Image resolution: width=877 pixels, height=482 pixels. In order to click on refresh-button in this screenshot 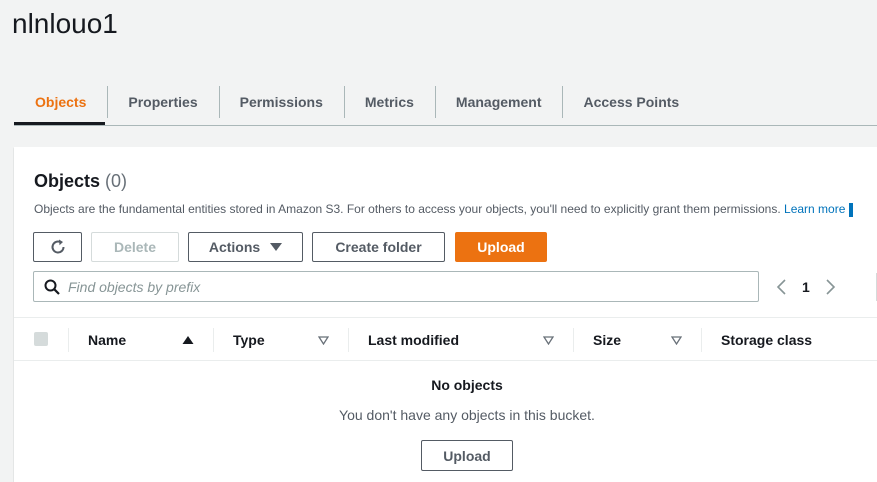, I will do `click(57, 247)`.